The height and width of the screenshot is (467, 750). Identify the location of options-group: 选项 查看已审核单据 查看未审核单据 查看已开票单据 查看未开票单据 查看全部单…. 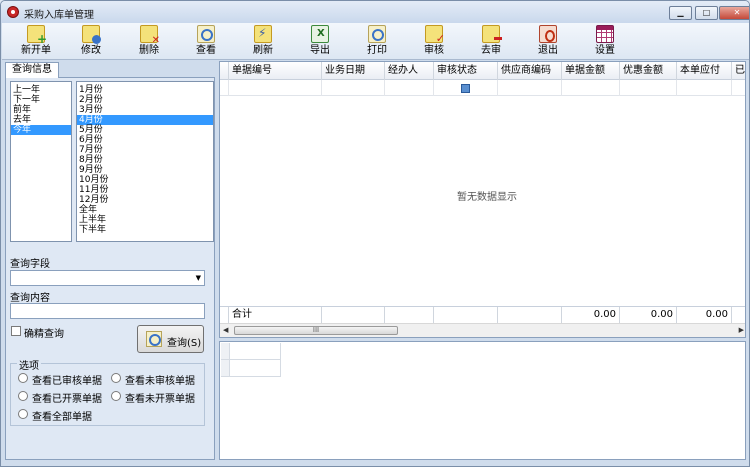
(107, 391).